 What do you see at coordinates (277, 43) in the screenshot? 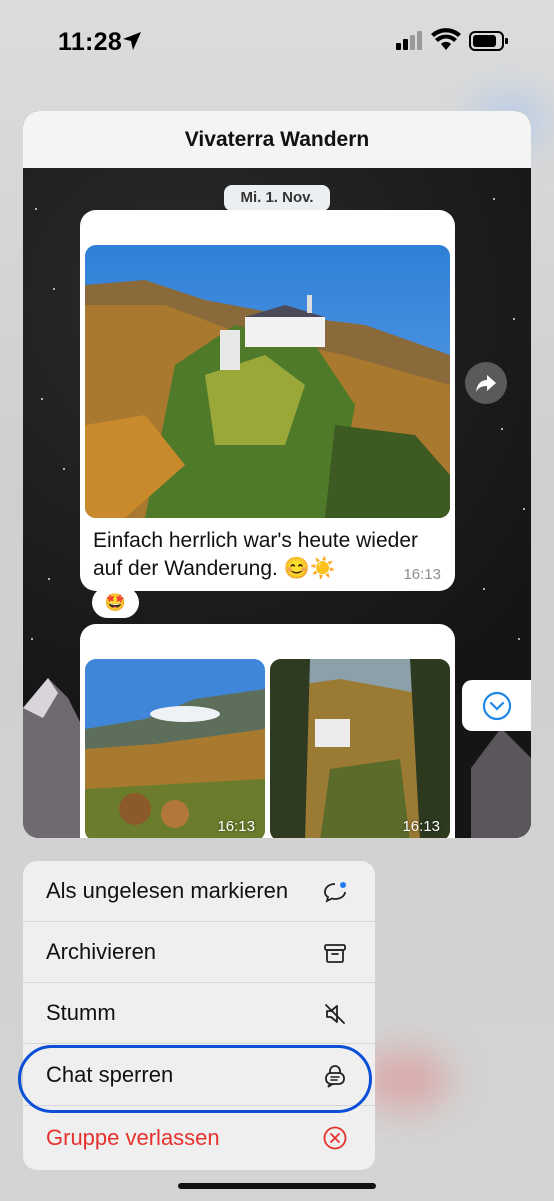
I see `status-bar: 11:28` at bounding box center [277, 43].